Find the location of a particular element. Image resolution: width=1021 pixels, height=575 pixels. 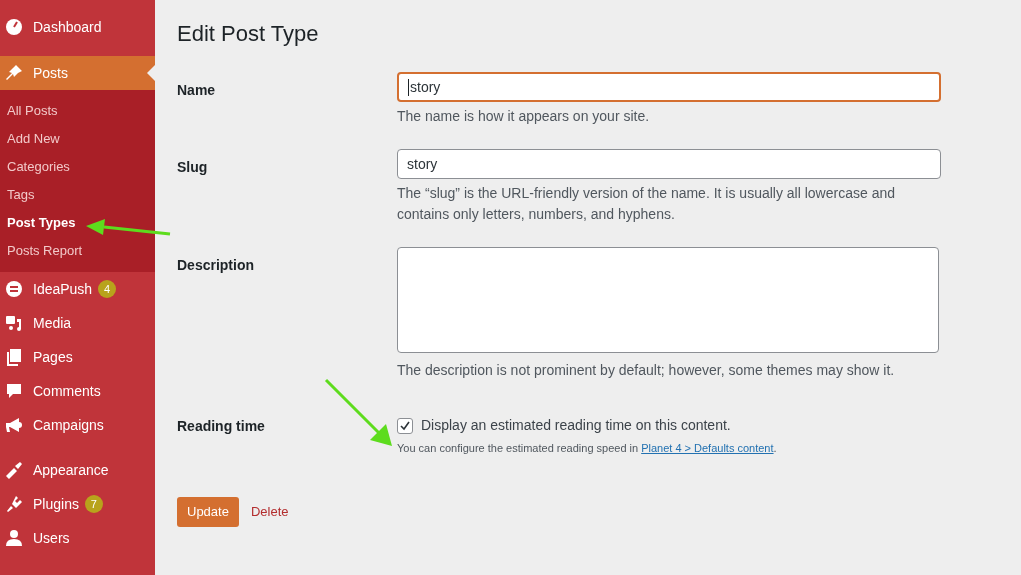

submenu-item: All Posts is located at coordinates (29, 111).